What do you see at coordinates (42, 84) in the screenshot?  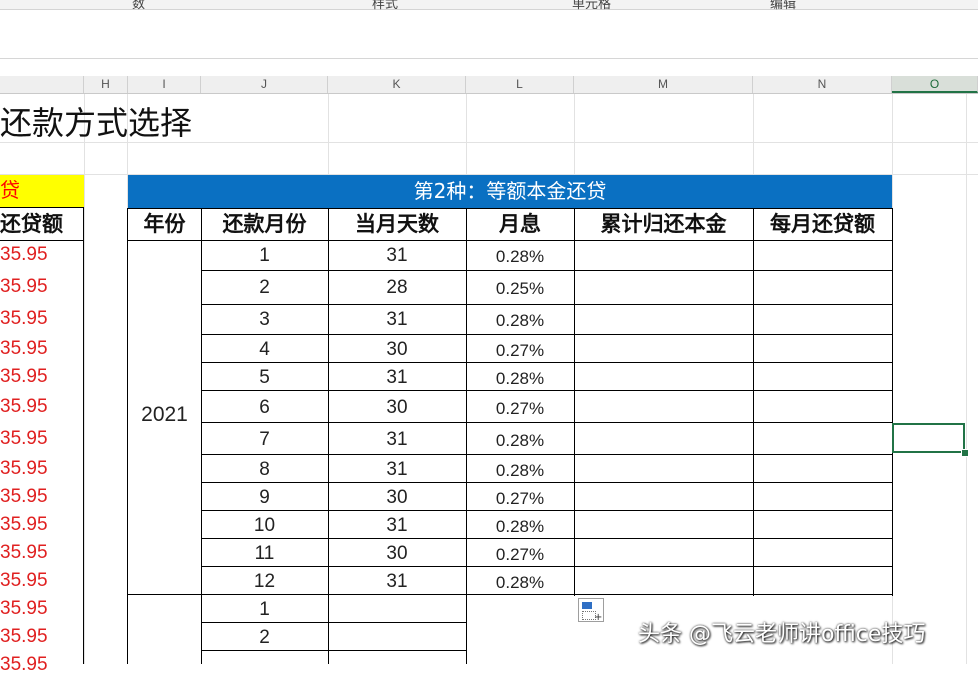 I see `column-header-g` at bounding box center [42, 84].